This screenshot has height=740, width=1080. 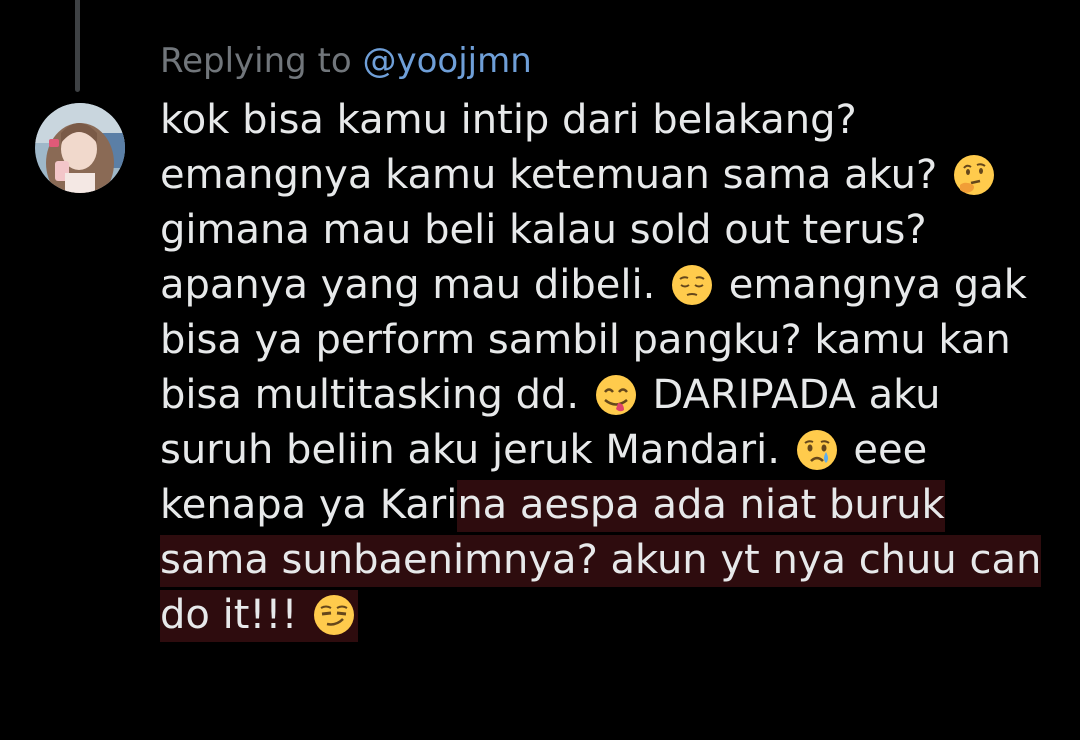 I want to click on replying-to: Replying to @yoojjmn, so click(x=346, y=61).